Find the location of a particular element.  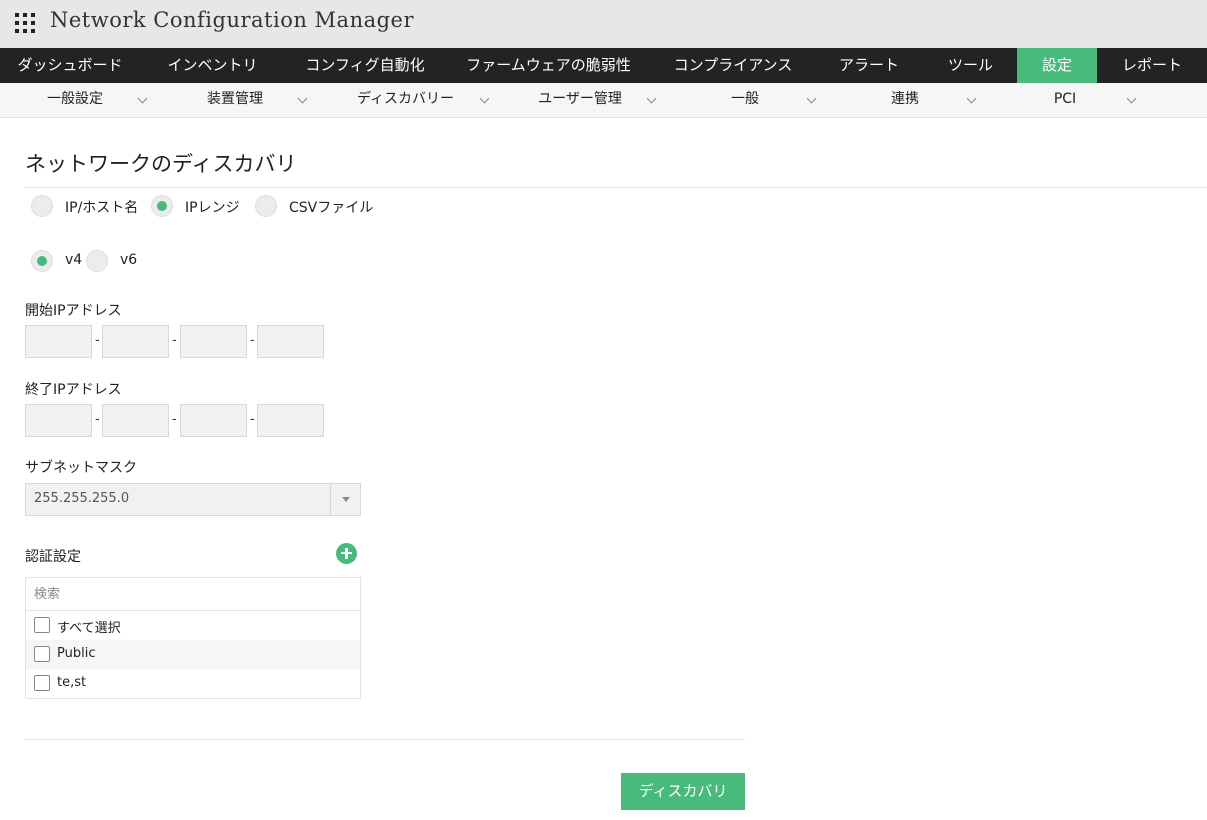

sub-nav: 一般設定 装置管理 ディスカバリー ユーザー管理 一般 連携 PCI is located at coordinates (603, 100).